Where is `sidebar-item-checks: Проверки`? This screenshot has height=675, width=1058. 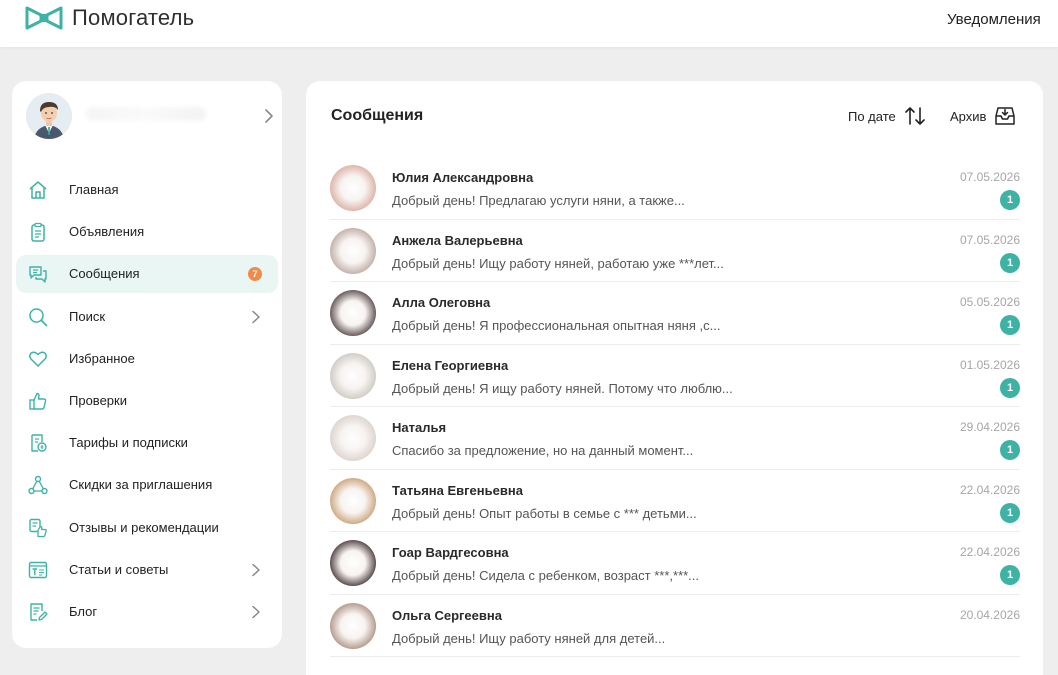 sidebar-item-checks: Проверки is located at coordinates (147, 401).